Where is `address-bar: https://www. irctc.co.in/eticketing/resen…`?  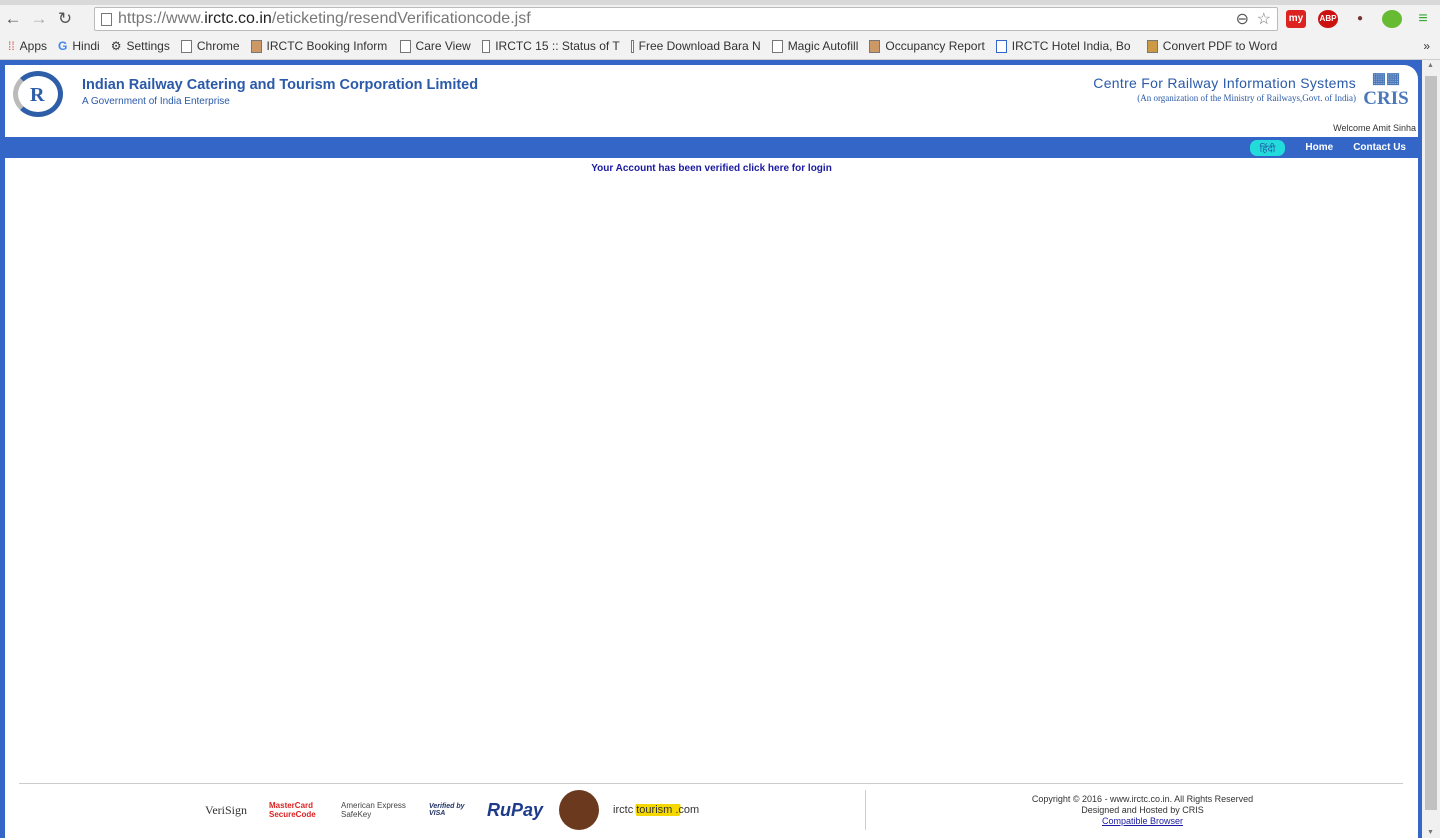
address-bar: https://www. irctc.co.in/eticketing/resen… is located at coordinates (686, 19).